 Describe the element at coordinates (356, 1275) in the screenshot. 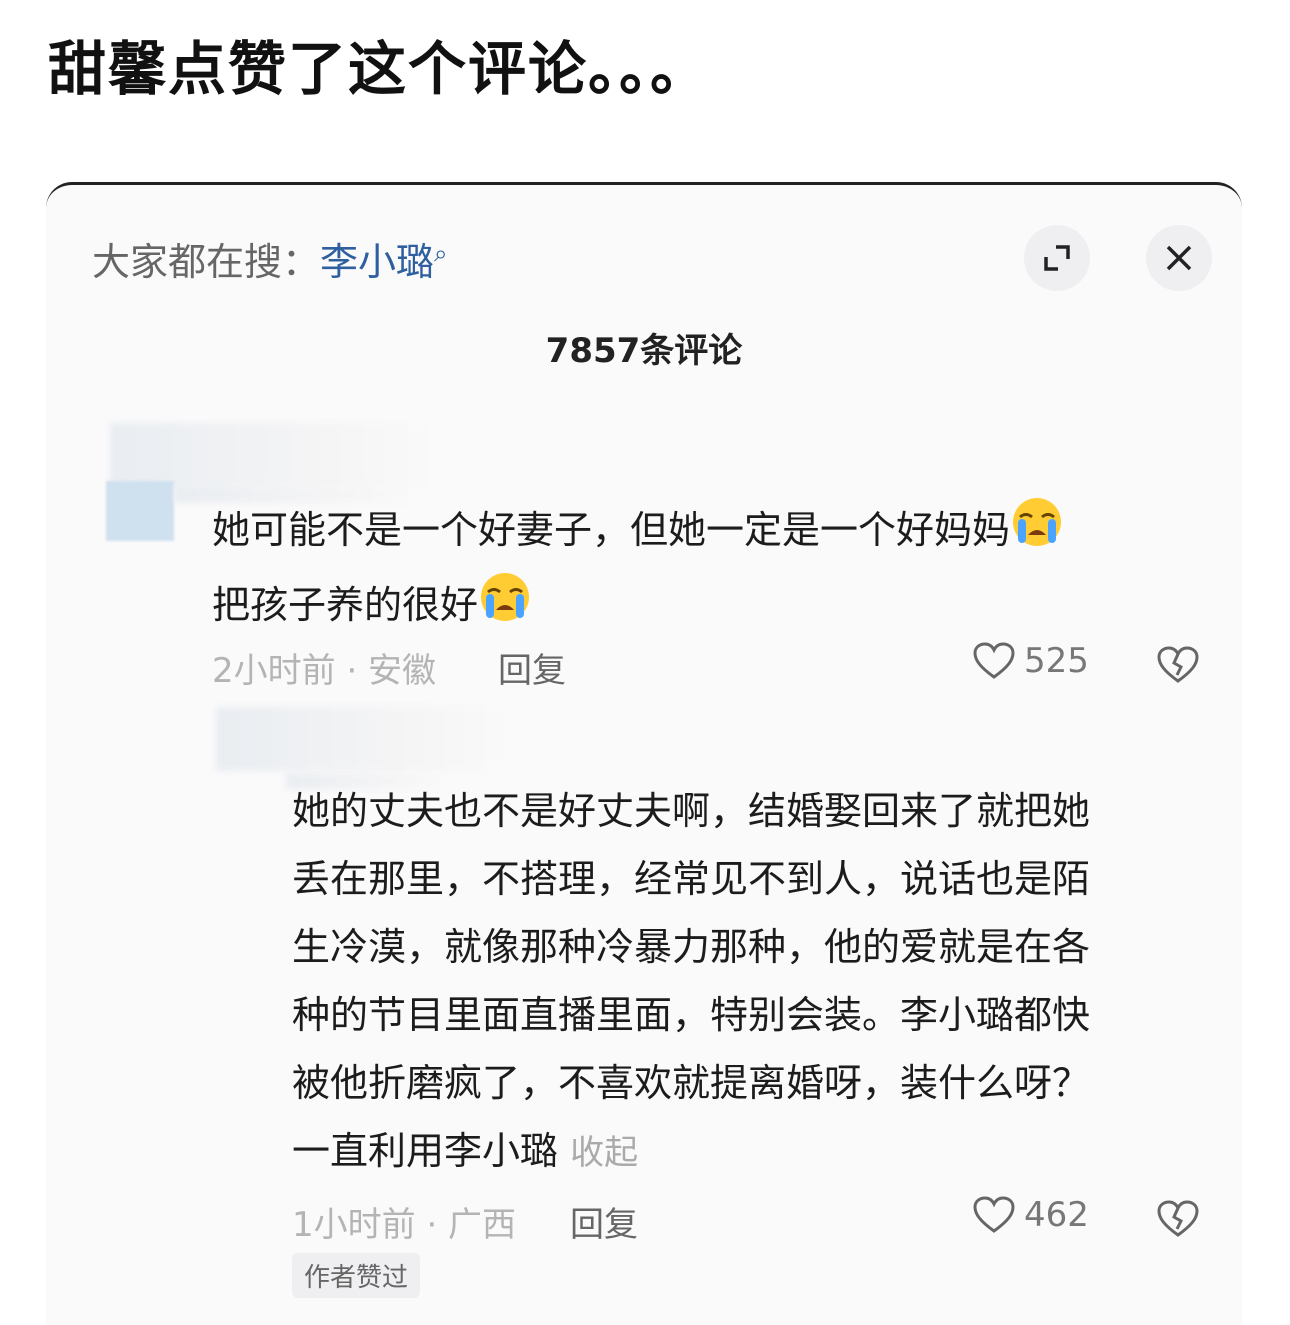

I see `author-liked-badge: 作者赞过` at that location.